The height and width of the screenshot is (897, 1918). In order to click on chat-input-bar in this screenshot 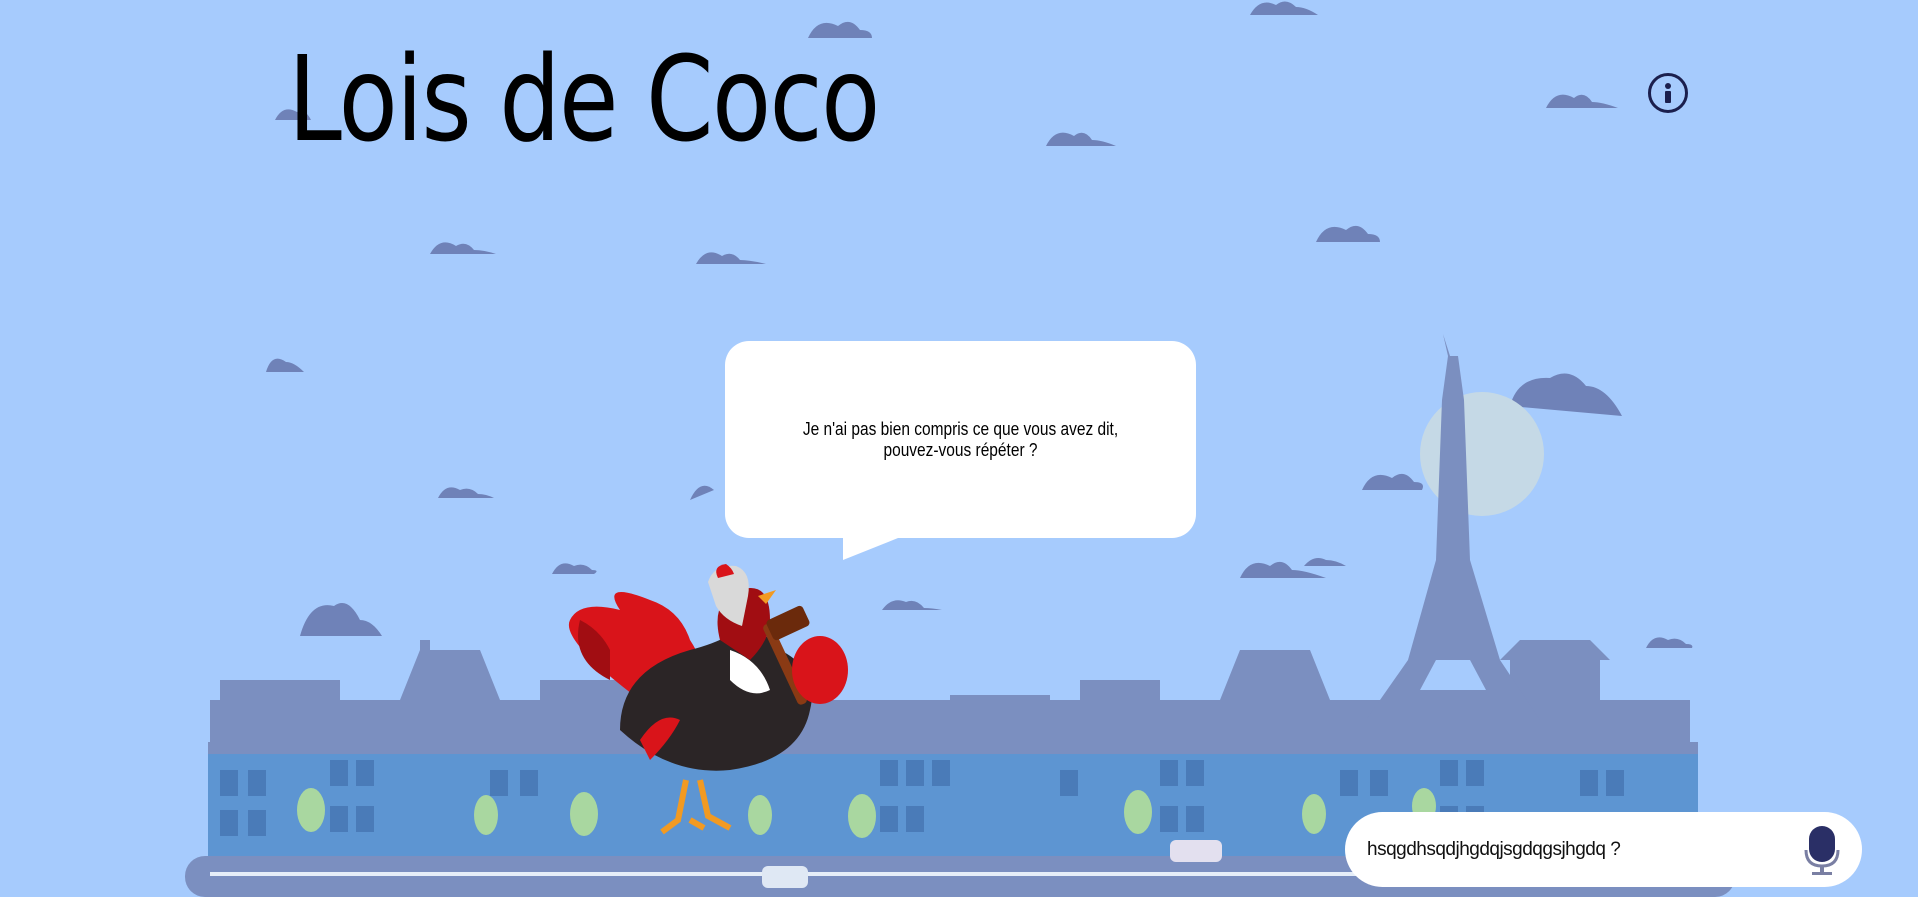, I will do `click(1603, 849)`.